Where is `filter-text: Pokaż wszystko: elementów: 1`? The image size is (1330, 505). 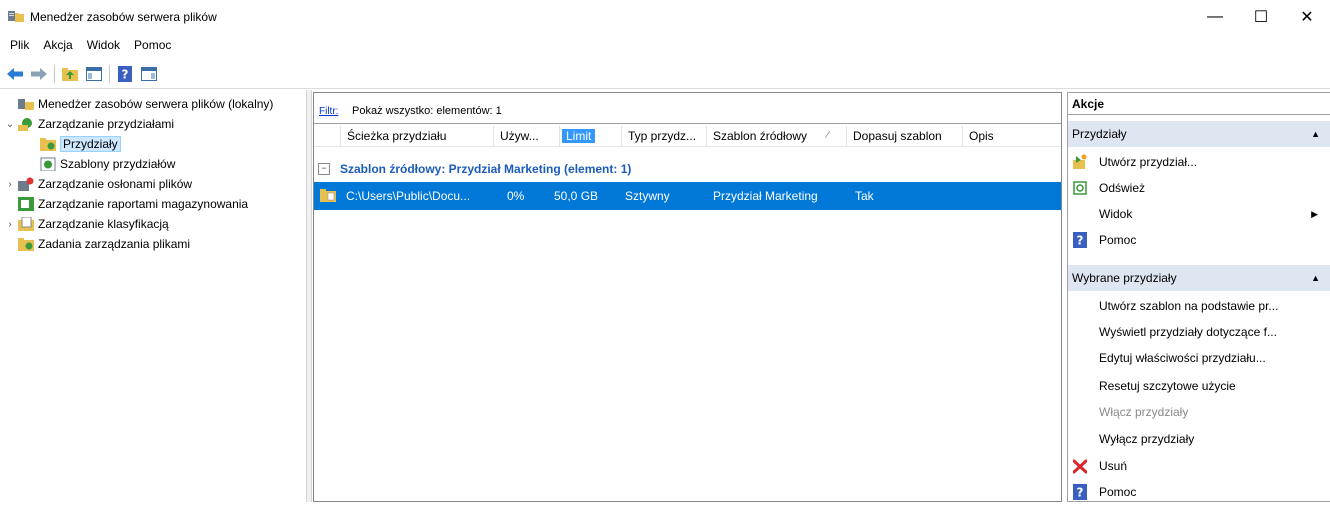 filter-text: Pokaż wszystko: elementów: 1 is located at coordinates (427, 111).